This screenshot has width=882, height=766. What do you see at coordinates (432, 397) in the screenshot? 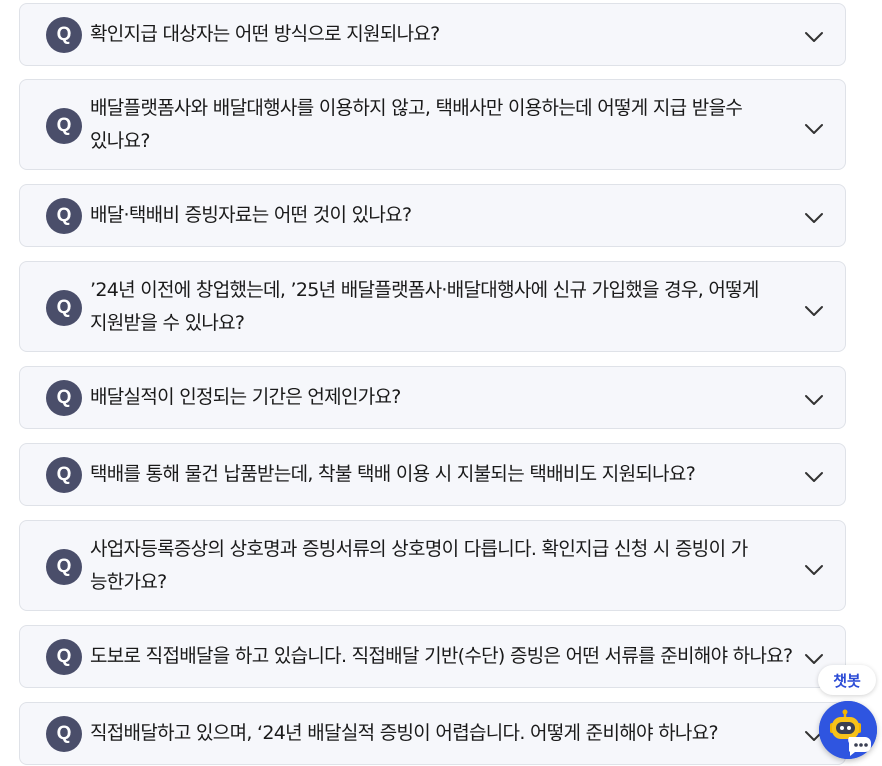
I see `faq-item: Q 배달실적이 인정되는 기간은 언제인가요?` at bounding box center [432, 397].